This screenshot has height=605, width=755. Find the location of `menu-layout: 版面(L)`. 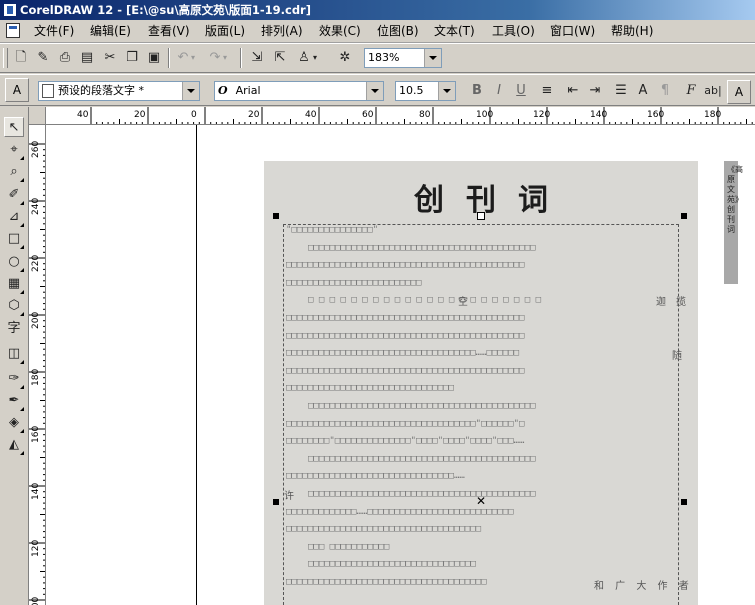

menu-layout: 版面(L) is located at coordinates (225, 31).